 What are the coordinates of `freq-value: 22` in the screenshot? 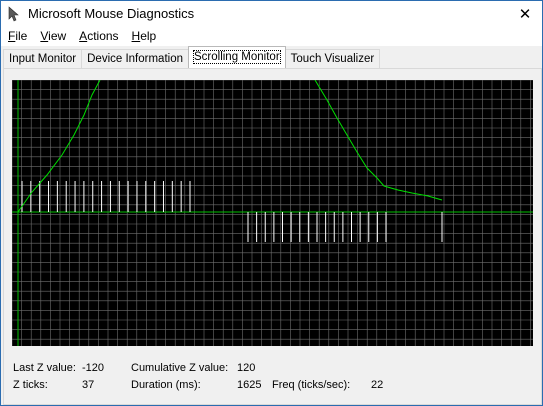 It's located at (377, 385).